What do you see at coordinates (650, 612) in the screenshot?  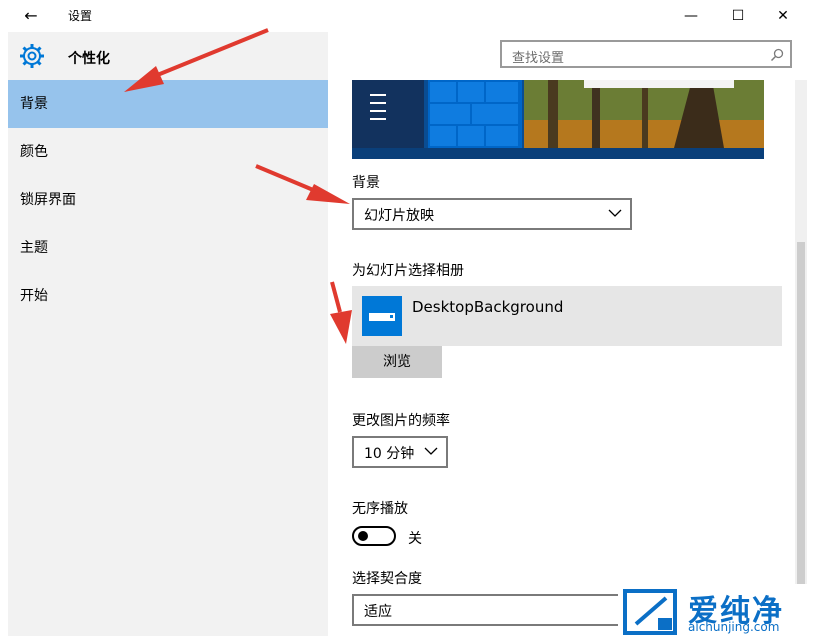 I see `watermark-logo-icon` at bounding box center [650, 612].